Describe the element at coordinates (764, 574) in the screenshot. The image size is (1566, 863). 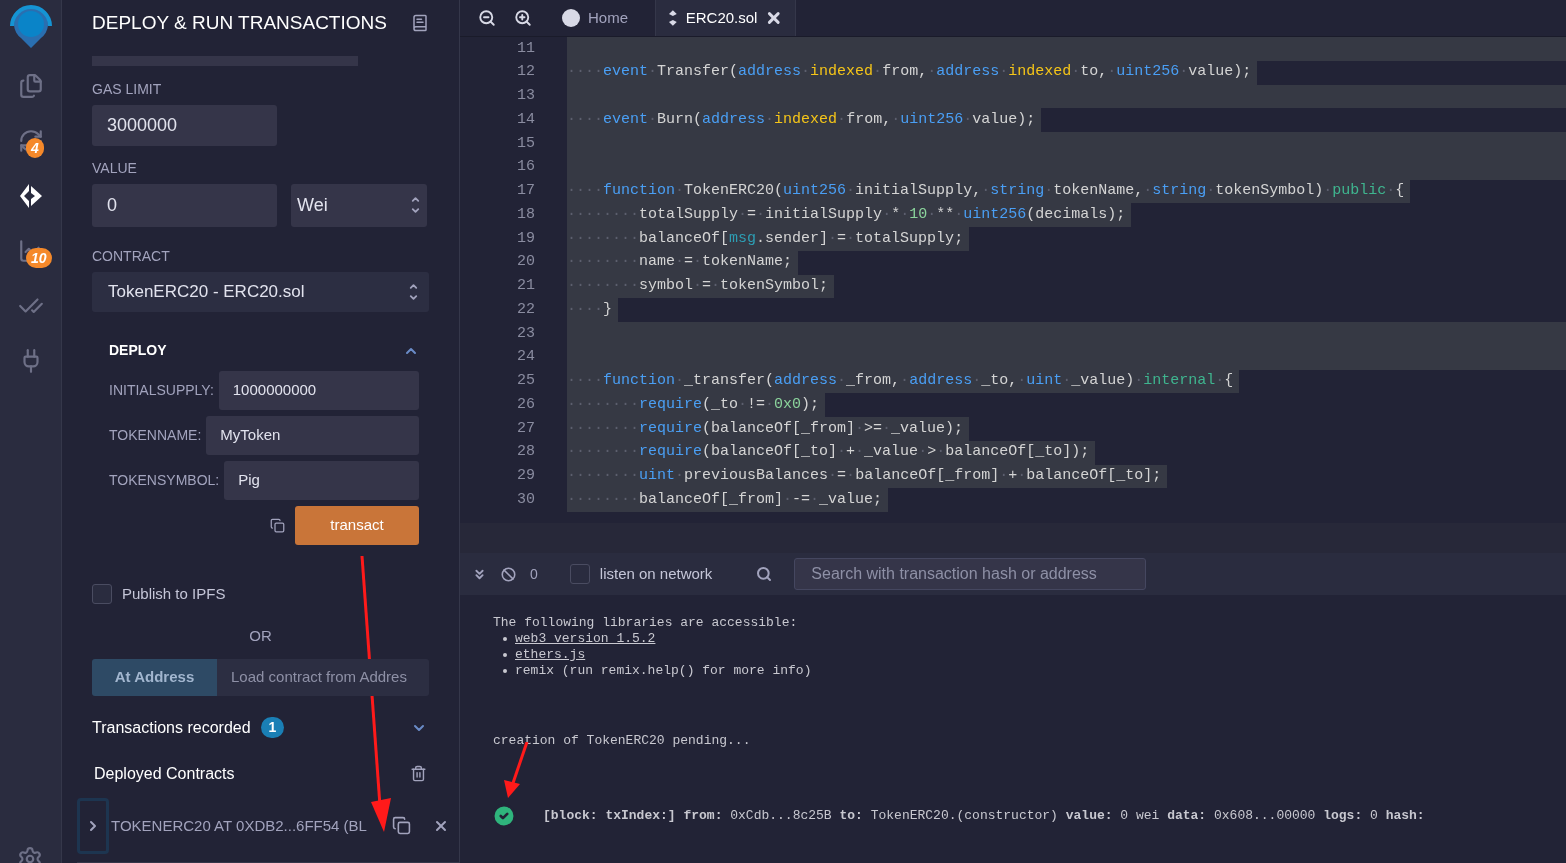
I see `search-icon` at that location.